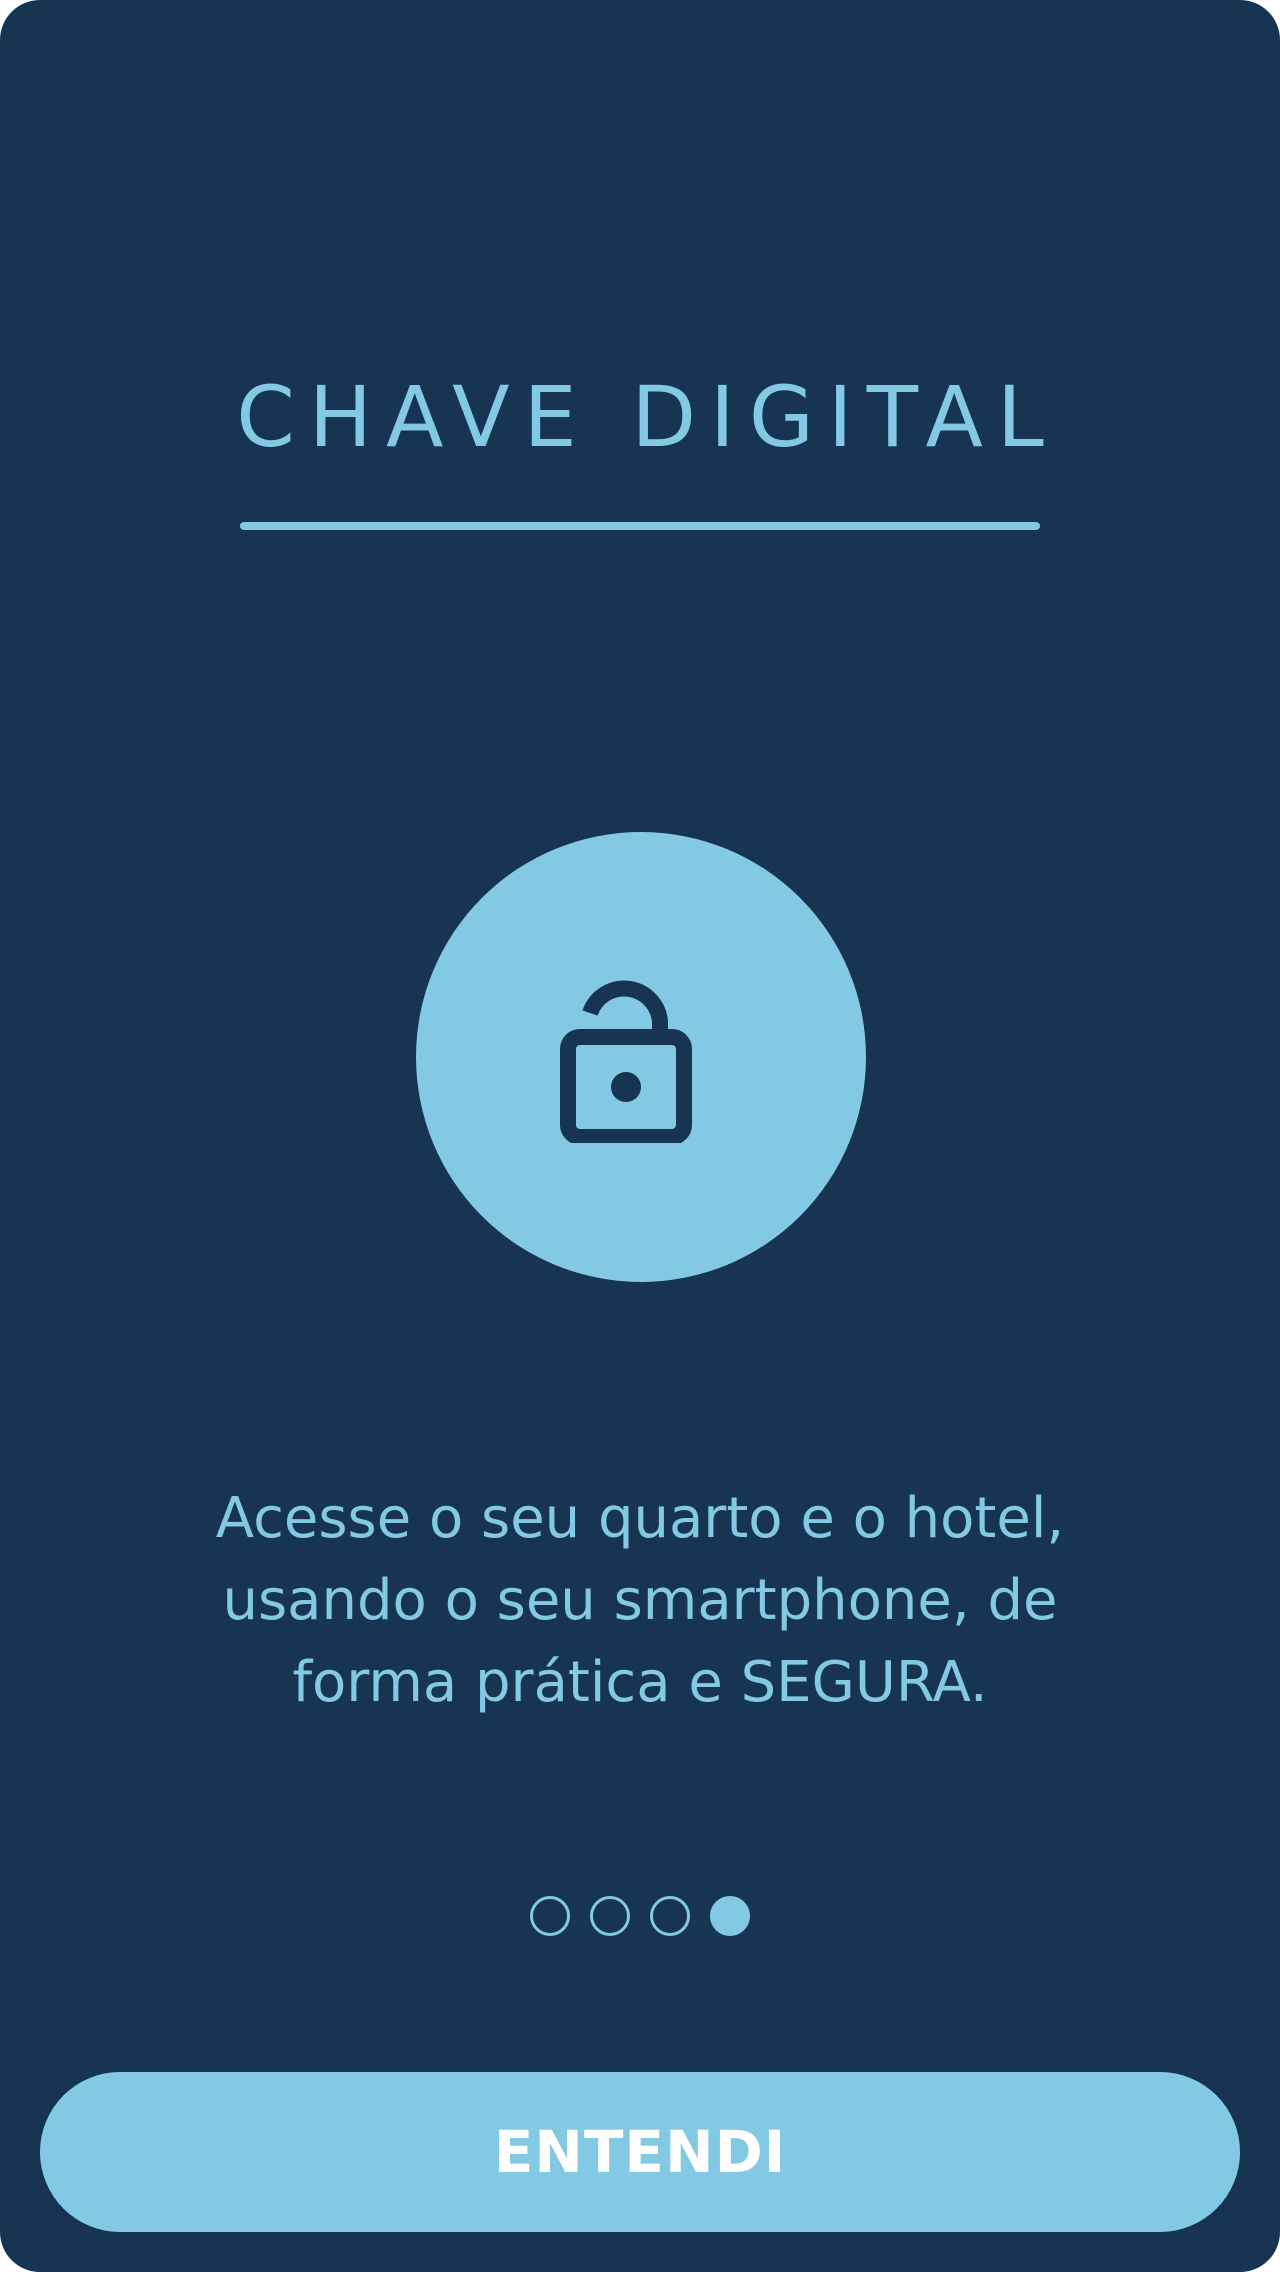  I want to click on page-title: CHAVE DIGITAL, so click(647, 417).